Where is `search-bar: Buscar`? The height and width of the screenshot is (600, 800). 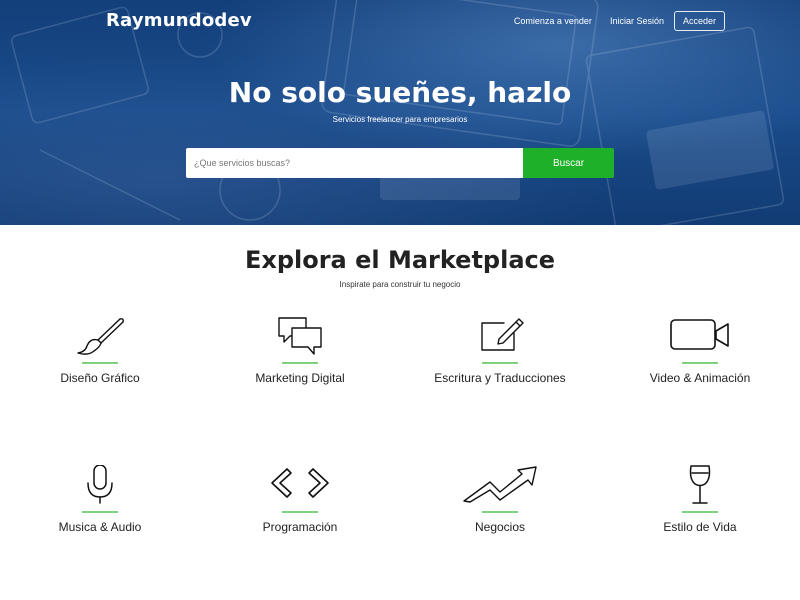
search-bar: Buscar is located at coordinates (400, 163).